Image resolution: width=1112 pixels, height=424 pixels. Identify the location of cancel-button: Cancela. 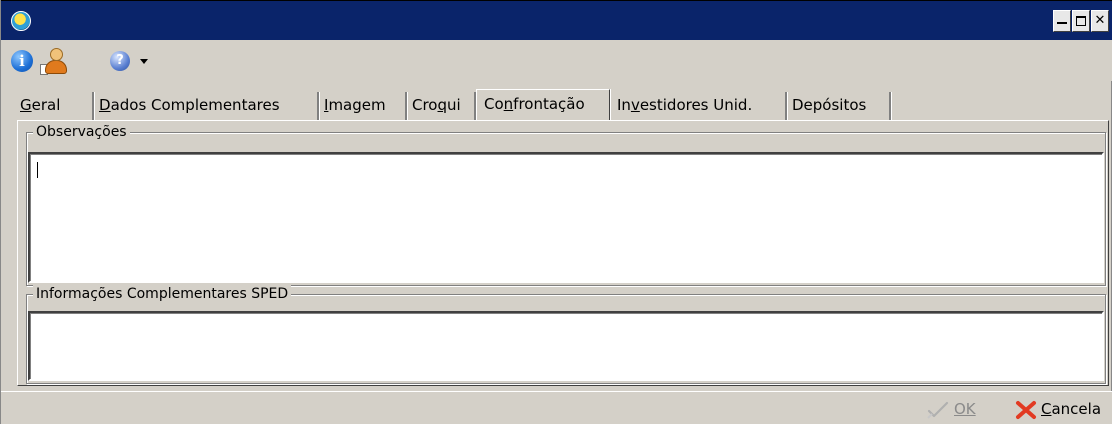
(1058, 410).